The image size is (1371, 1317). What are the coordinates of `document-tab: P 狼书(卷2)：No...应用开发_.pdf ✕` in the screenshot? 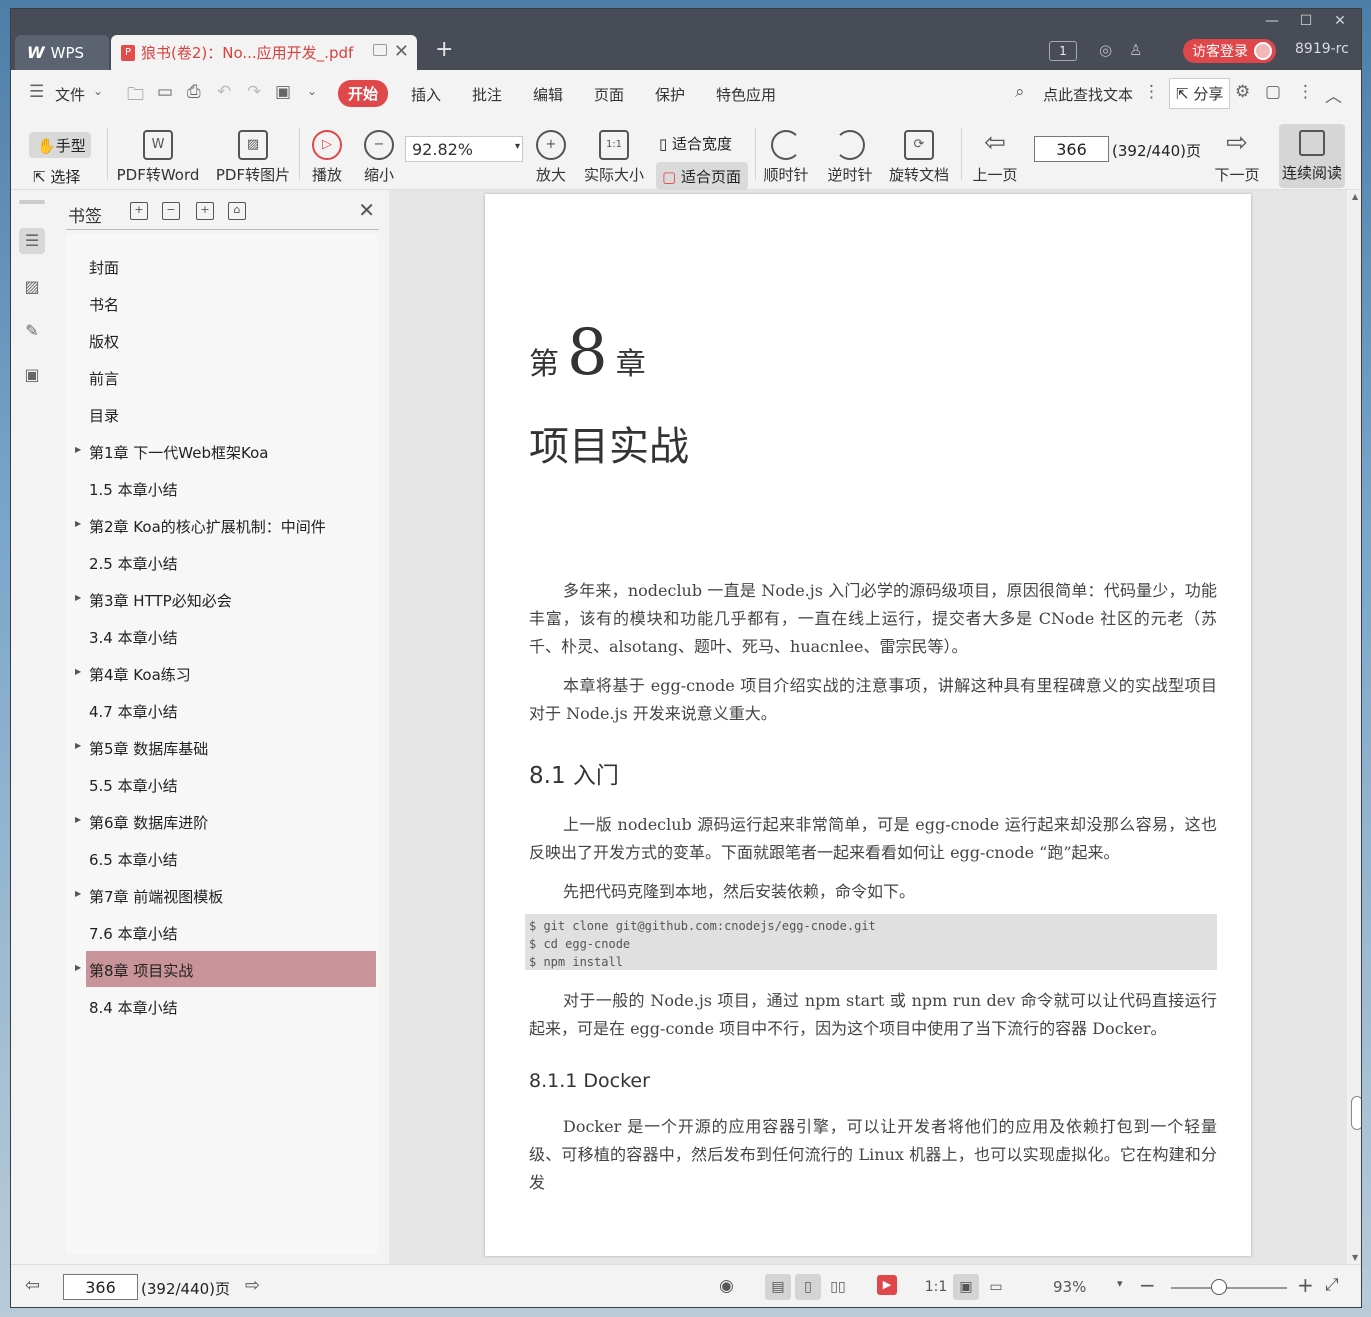 It's located at (264, 52).